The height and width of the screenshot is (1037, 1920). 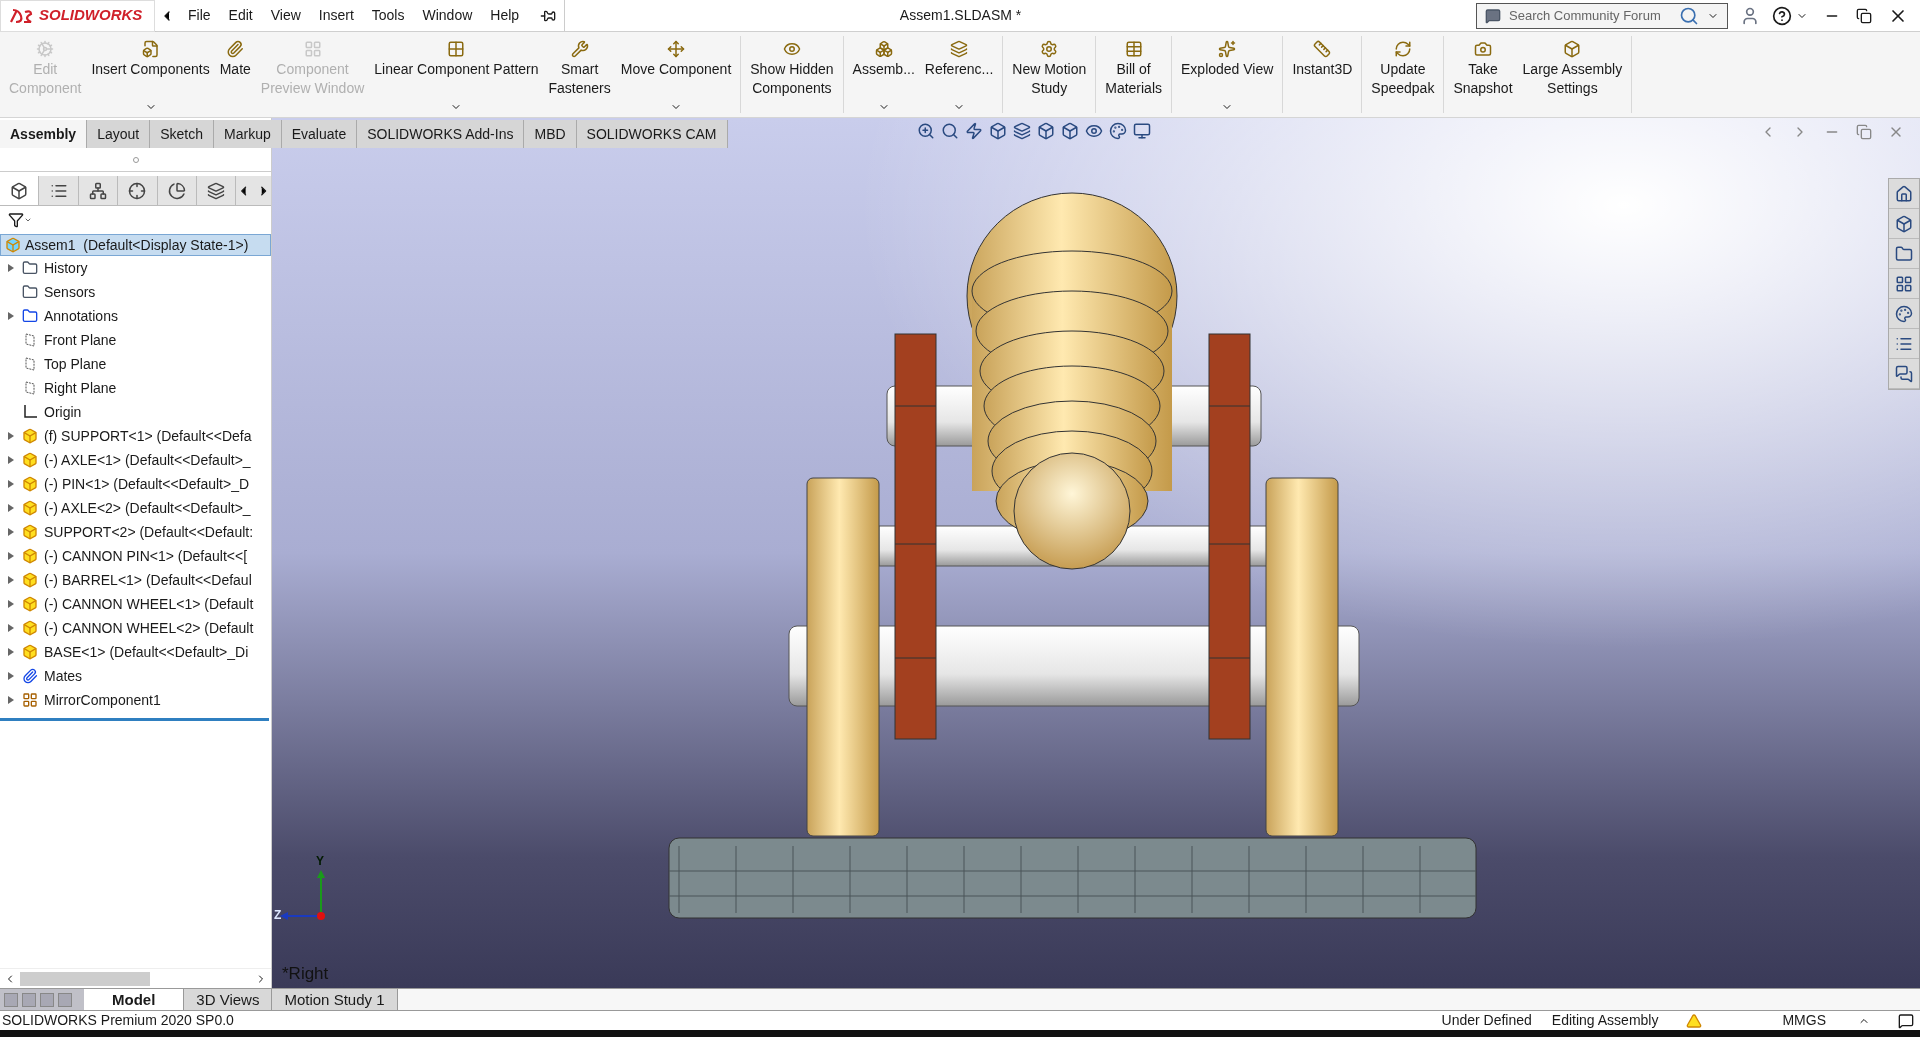 What do you see at coordinates (66, 268) in the screenshot?
I see `tree-item: History` at bounding box center [66, 268].